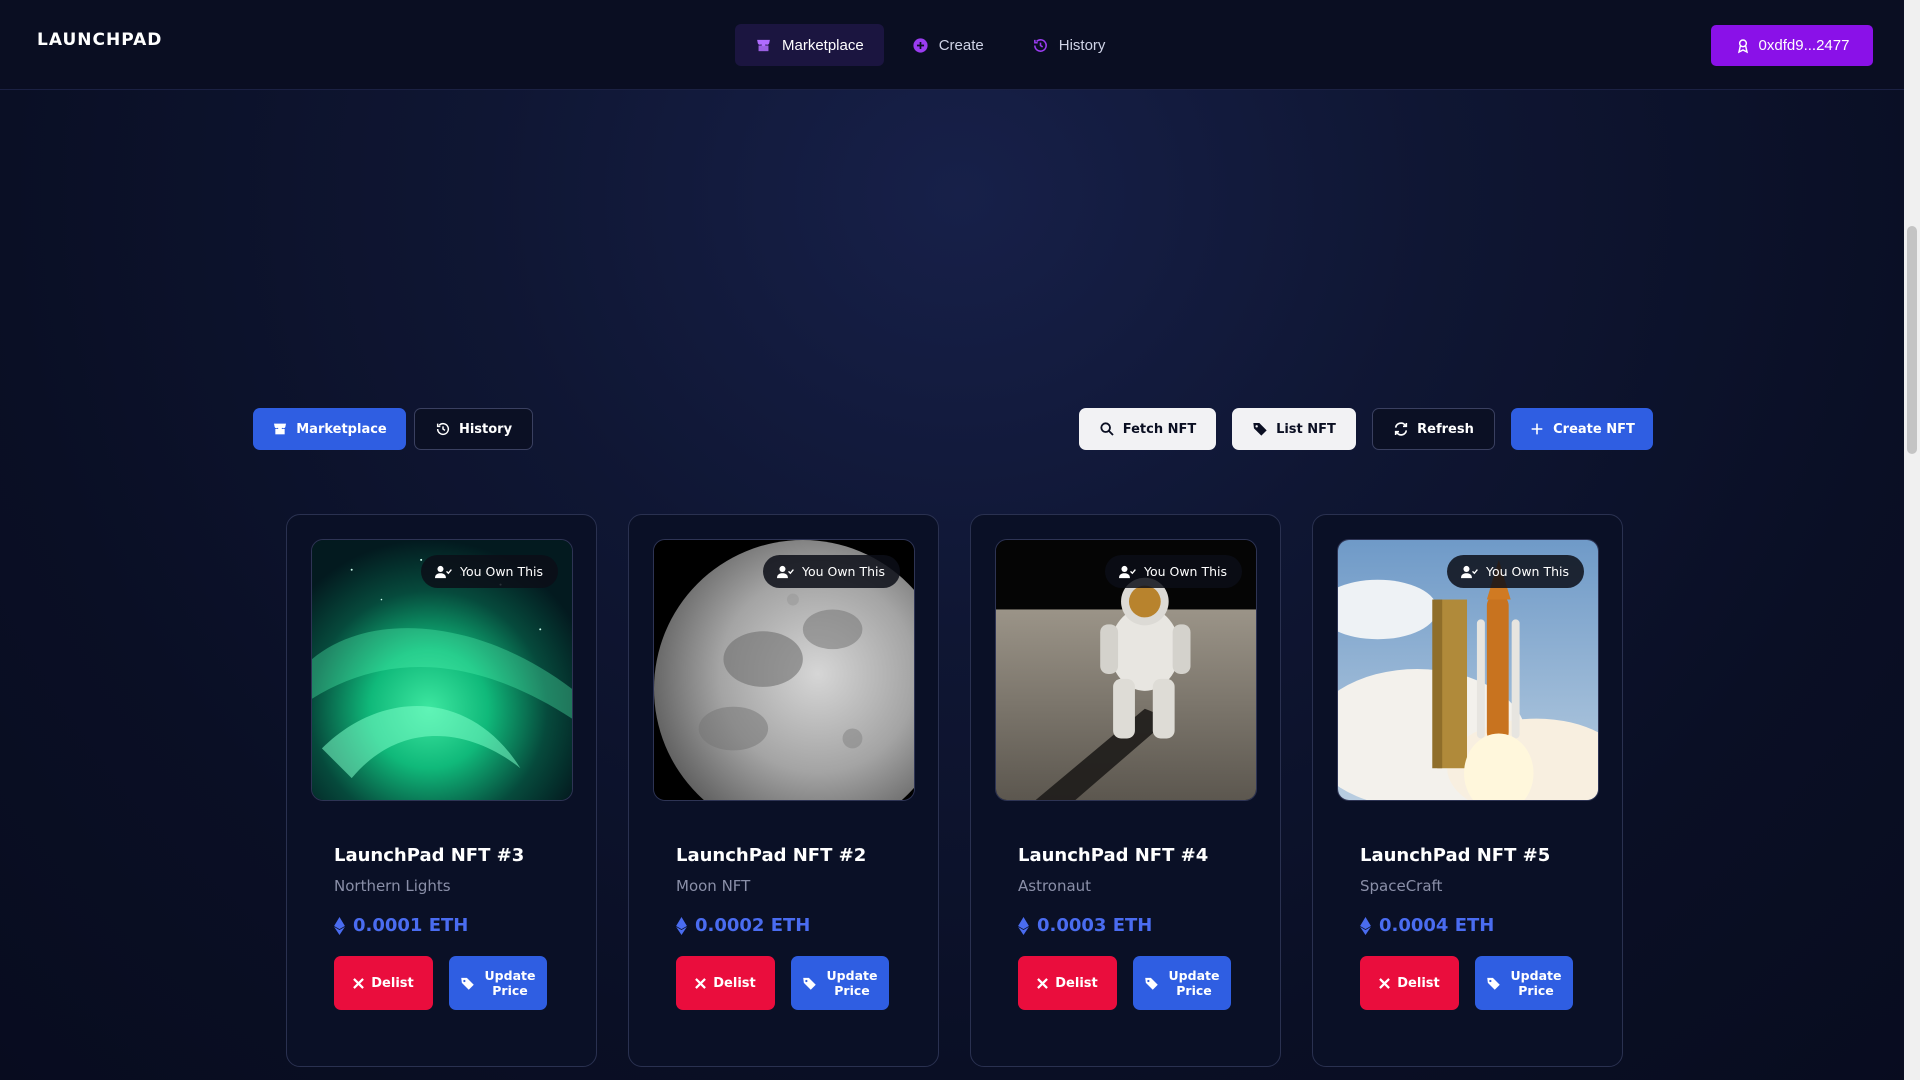 This screenshot has height=1080, width=1920. I want to click on nft-price: 0.0002 ETH, so click(743, 925).